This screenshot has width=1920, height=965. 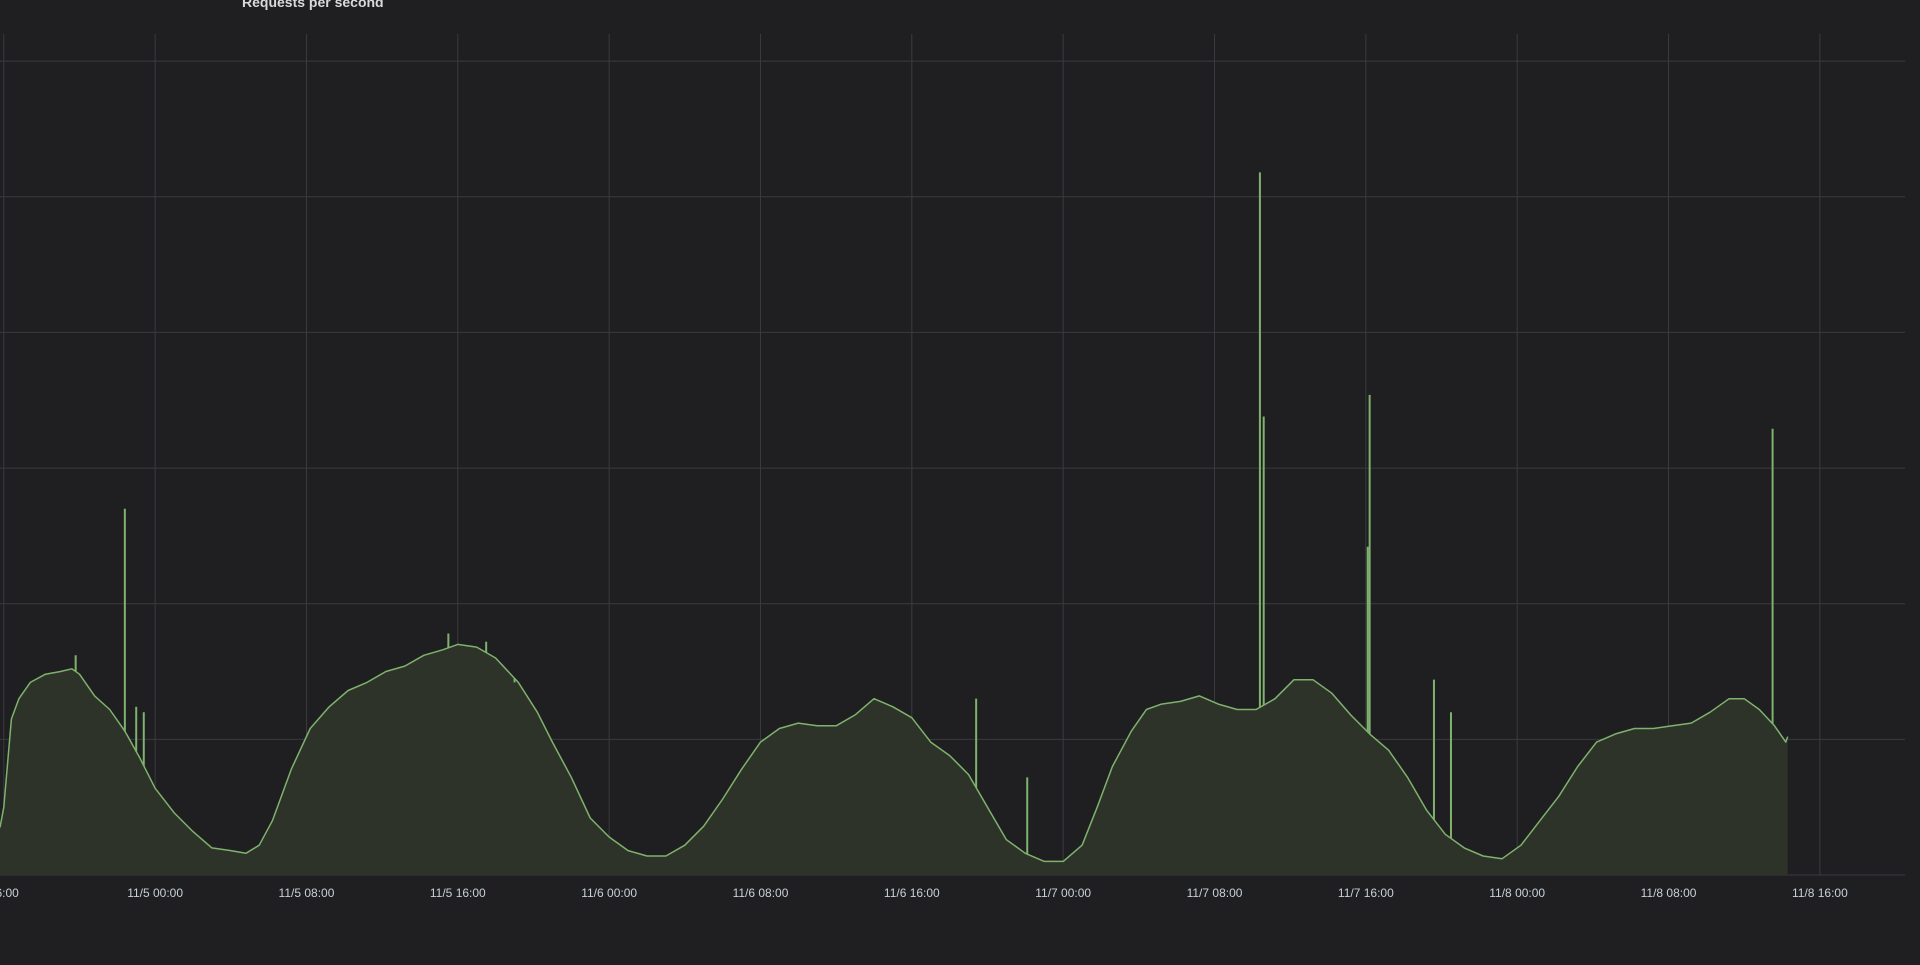 I want to click on x-tick-label: 11/5 08:00, so click(x=307, y=893).